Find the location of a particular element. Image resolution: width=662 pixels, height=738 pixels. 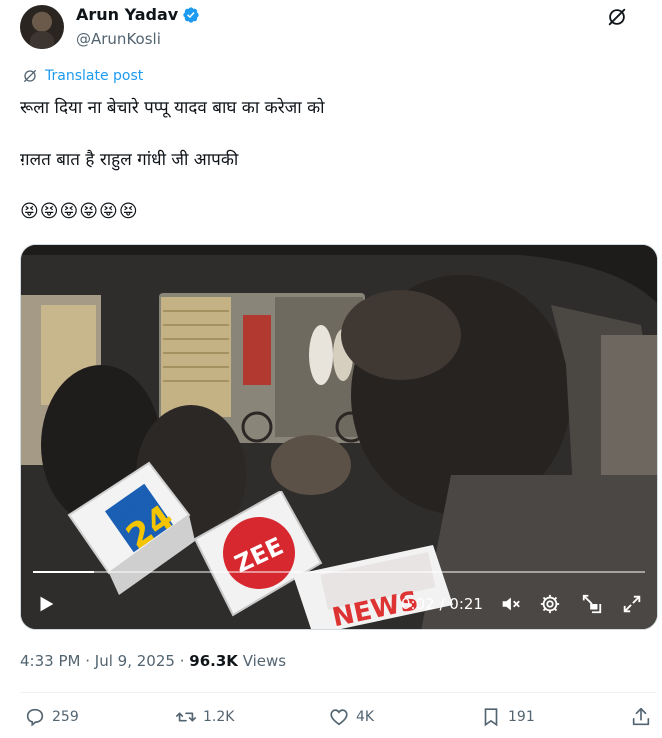

author-avatar is located at coordinates (42, 27).